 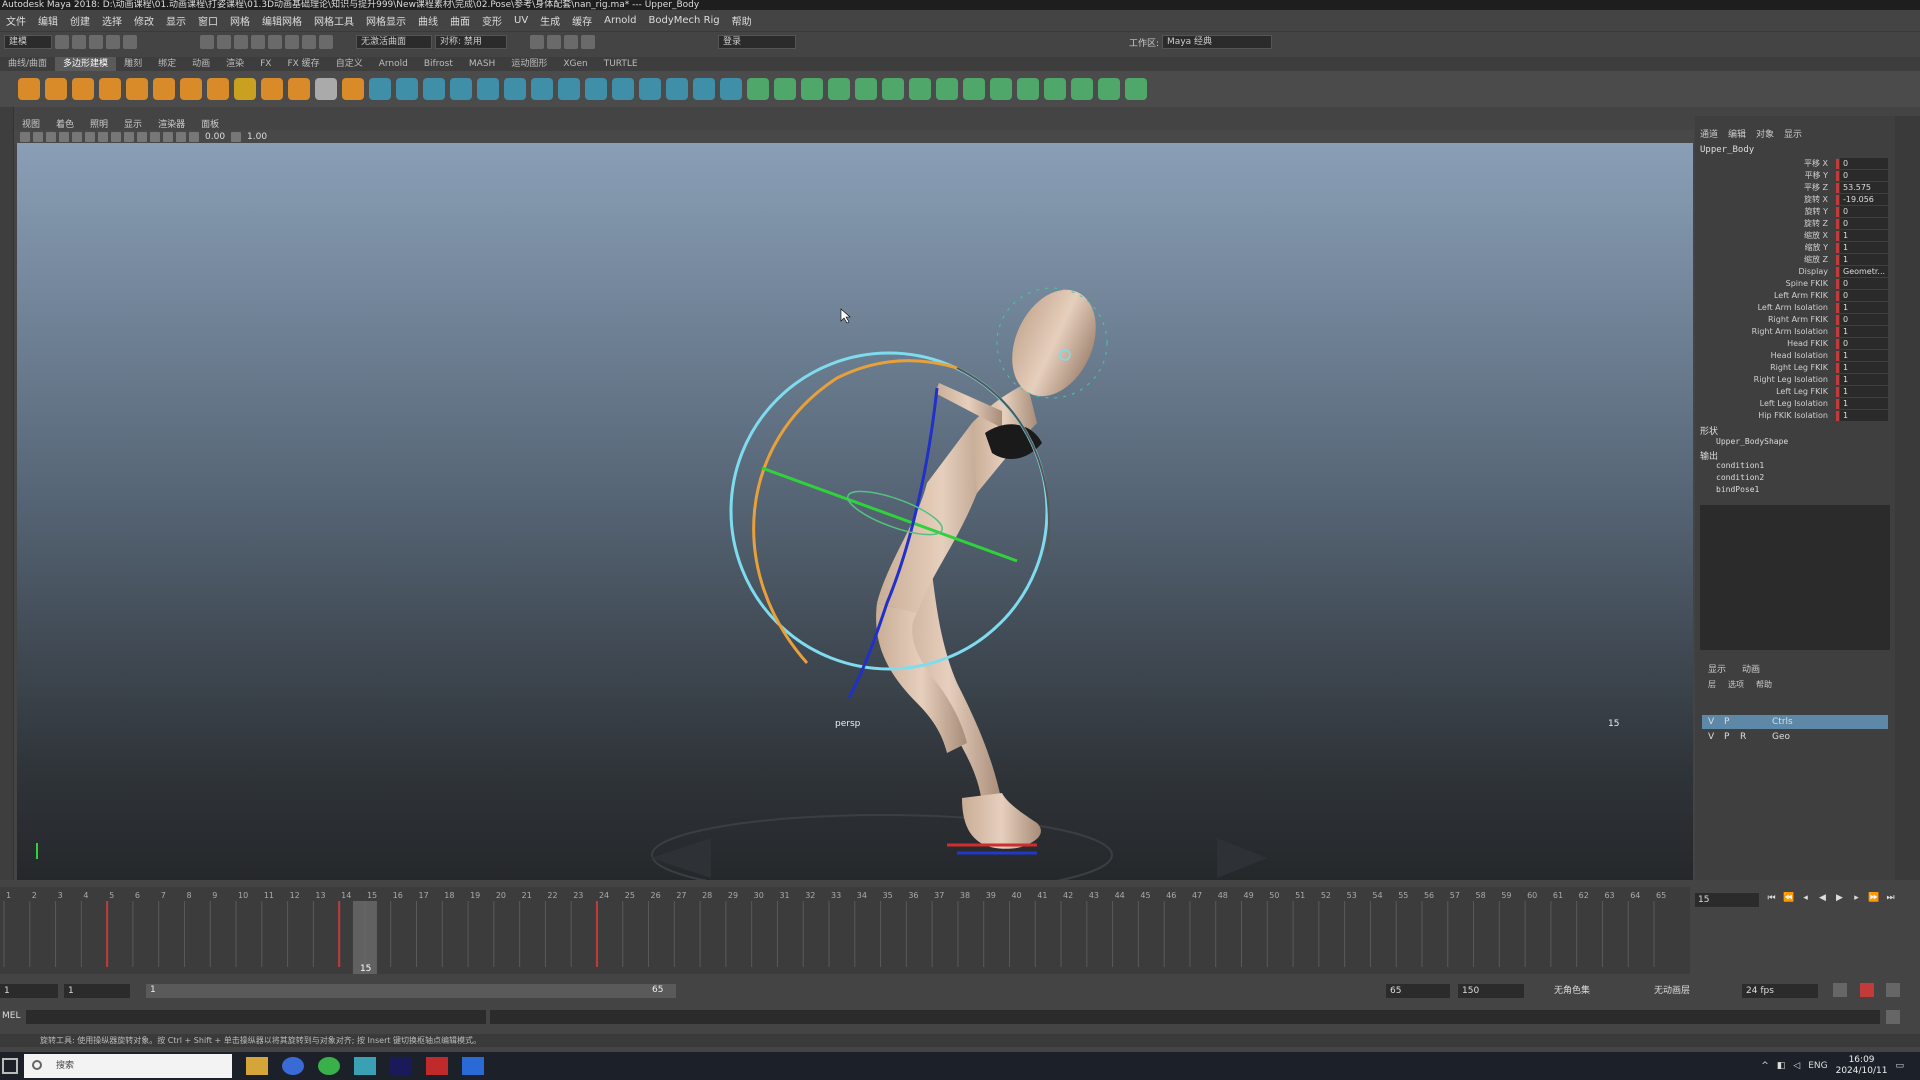 I want to click on grab-shelf-icon, so click(x=1082, y=89).